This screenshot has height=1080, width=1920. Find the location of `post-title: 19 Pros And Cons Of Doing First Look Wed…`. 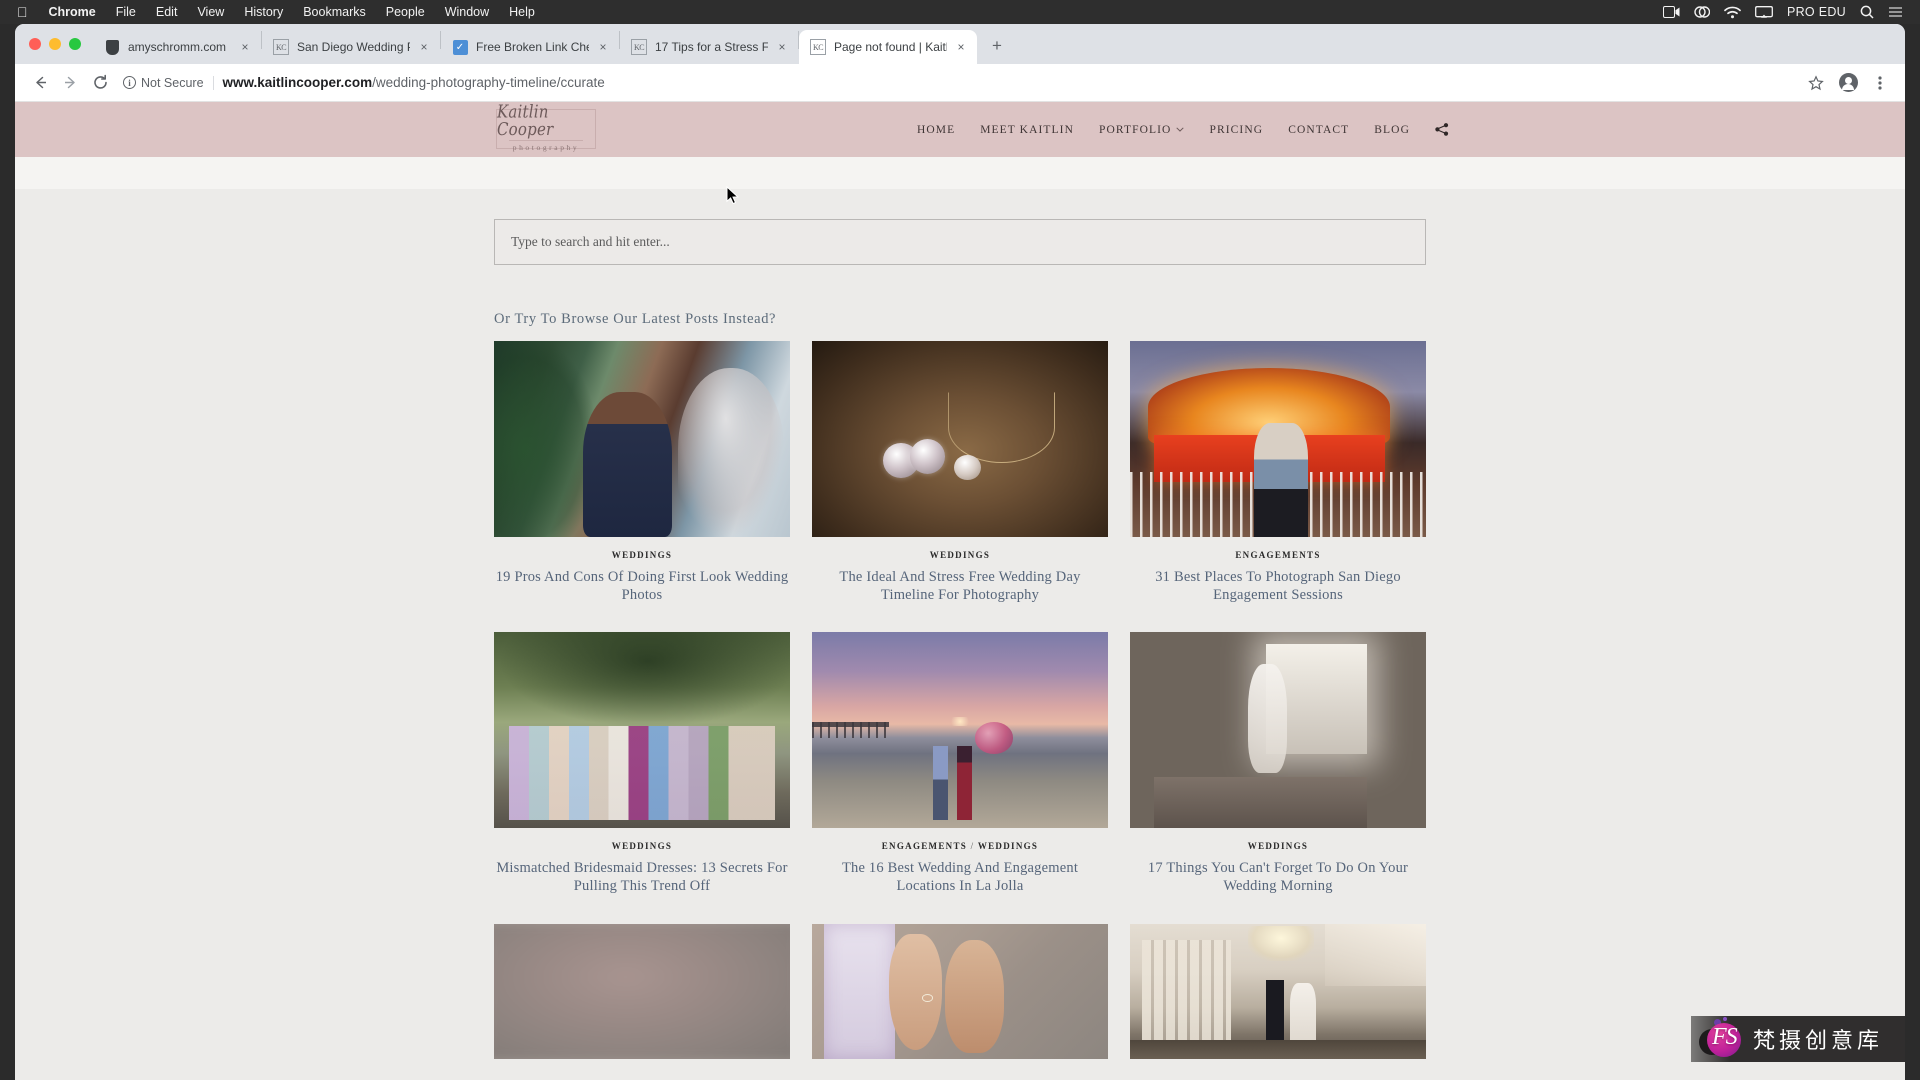

post-title: 19 Pros And Cons Of Doing First Look Wed… is located at coordinates (642, 586).